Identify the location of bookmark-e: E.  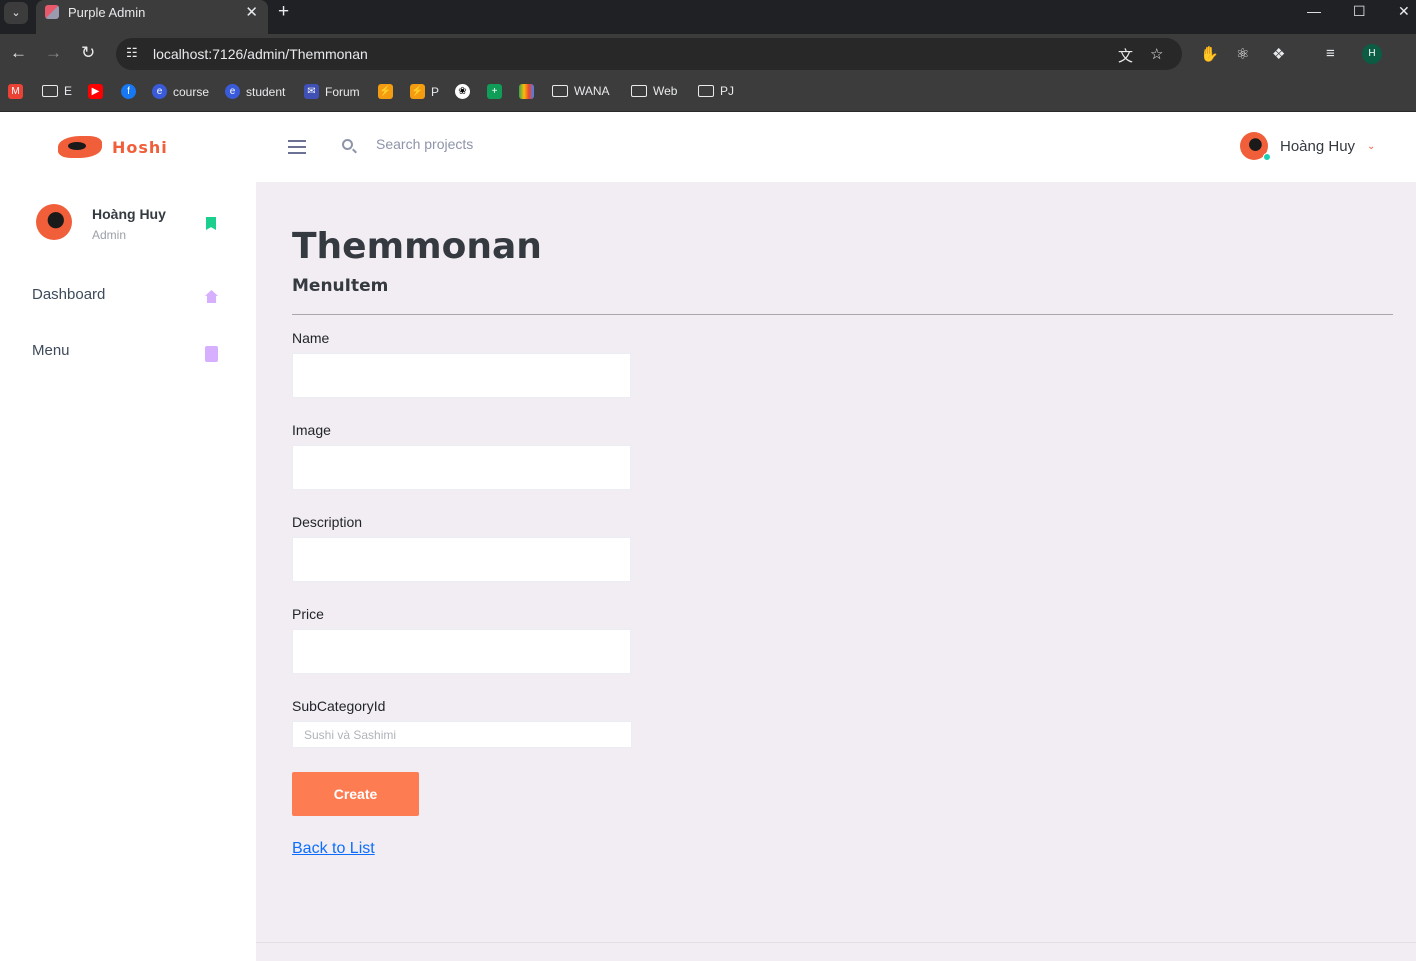
(57, 91).